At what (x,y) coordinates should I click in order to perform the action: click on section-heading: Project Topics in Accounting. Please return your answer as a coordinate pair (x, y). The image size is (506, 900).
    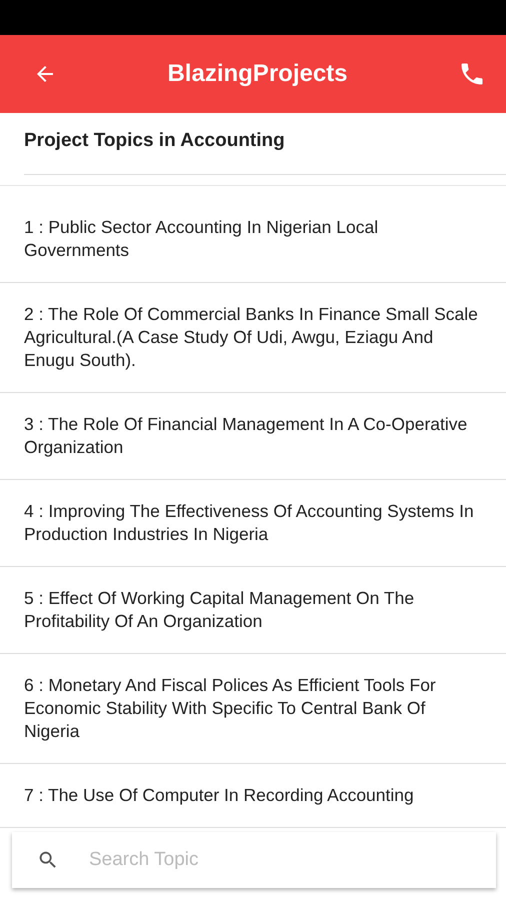
    Looking at the image, I should click on (265, 144).